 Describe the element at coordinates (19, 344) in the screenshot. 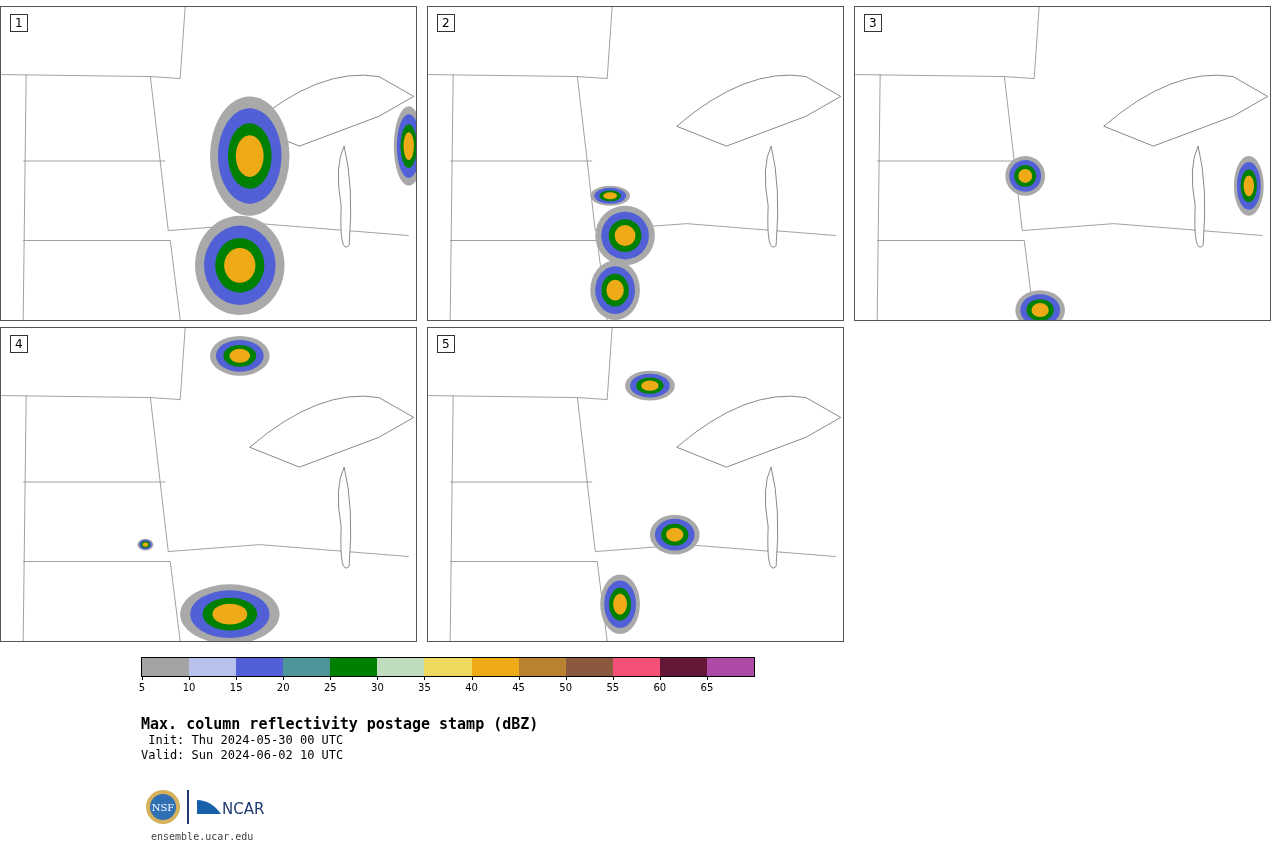

I see `panel-number: 4` at that location.